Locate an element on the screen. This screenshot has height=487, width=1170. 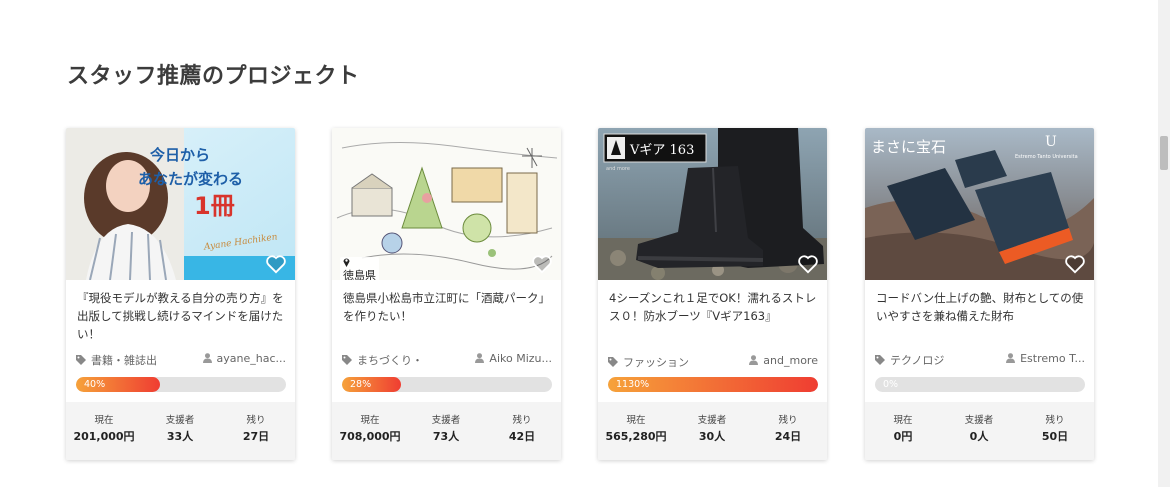
owner-name: and_more is located at coordinates (790, 360).